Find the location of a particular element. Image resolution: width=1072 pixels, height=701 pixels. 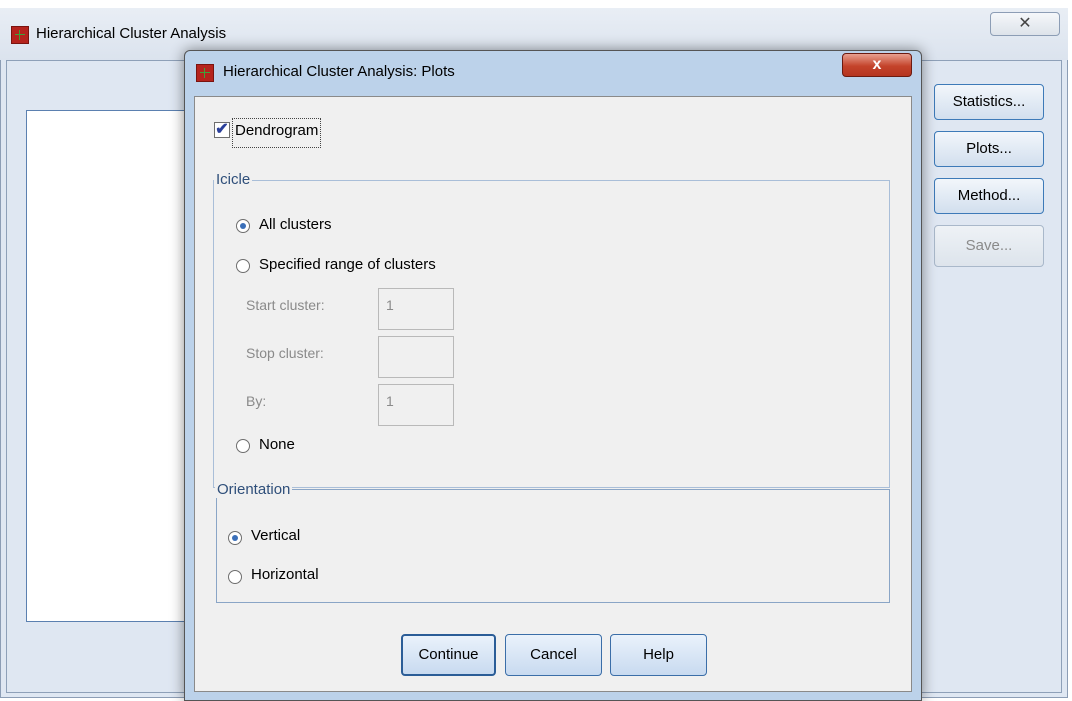

dialog-table-icon is located at coordinates (205, 73).